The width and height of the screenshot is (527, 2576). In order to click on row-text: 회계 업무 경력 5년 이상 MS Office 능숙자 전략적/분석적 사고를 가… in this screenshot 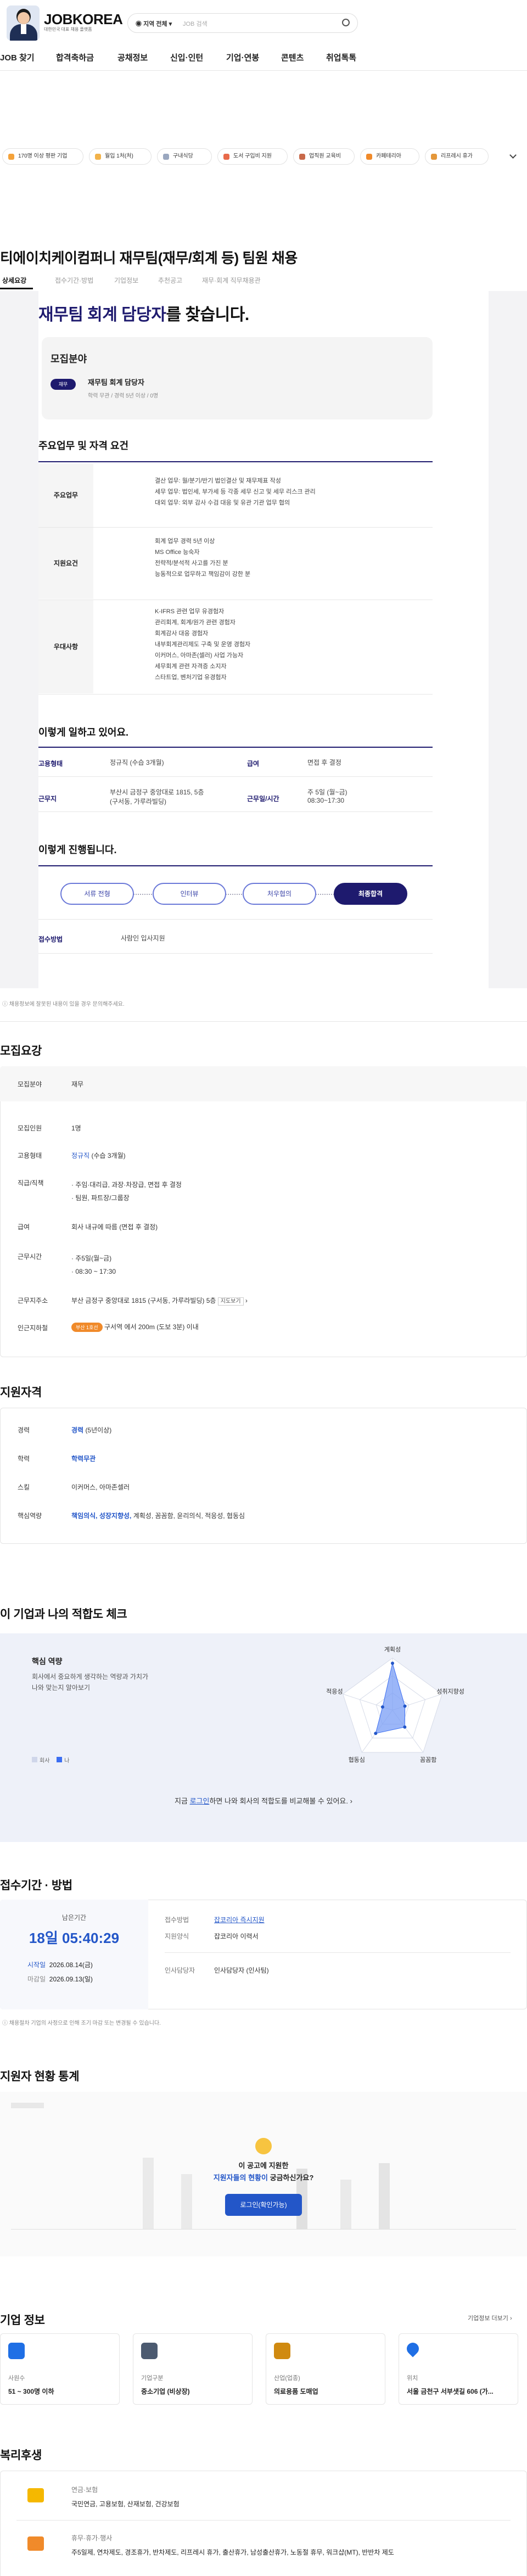, I will do `click(203, 558)`.